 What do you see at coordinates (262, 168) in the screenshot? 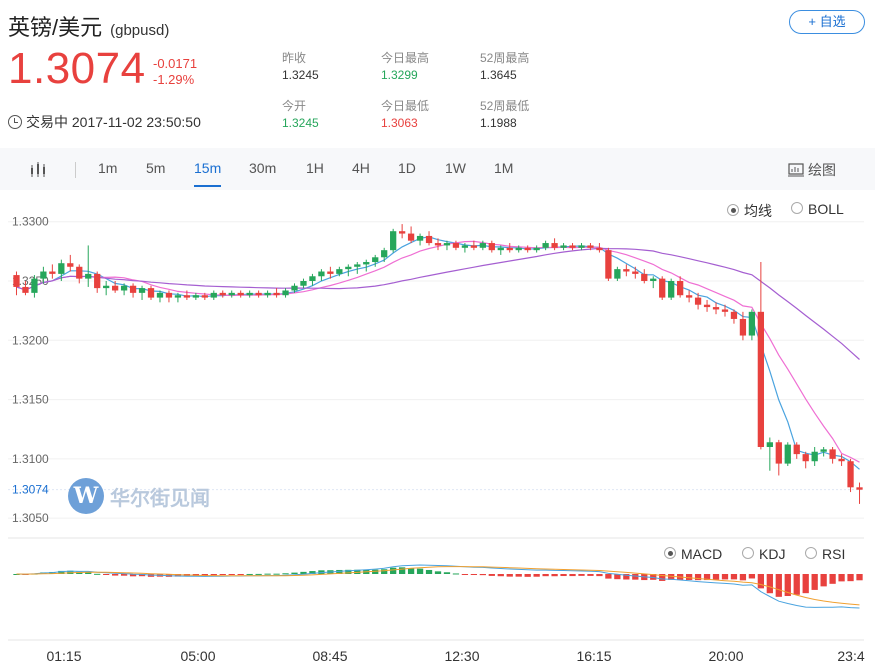
I see `interval-30m: 30m` at bounding box center [262, 168].